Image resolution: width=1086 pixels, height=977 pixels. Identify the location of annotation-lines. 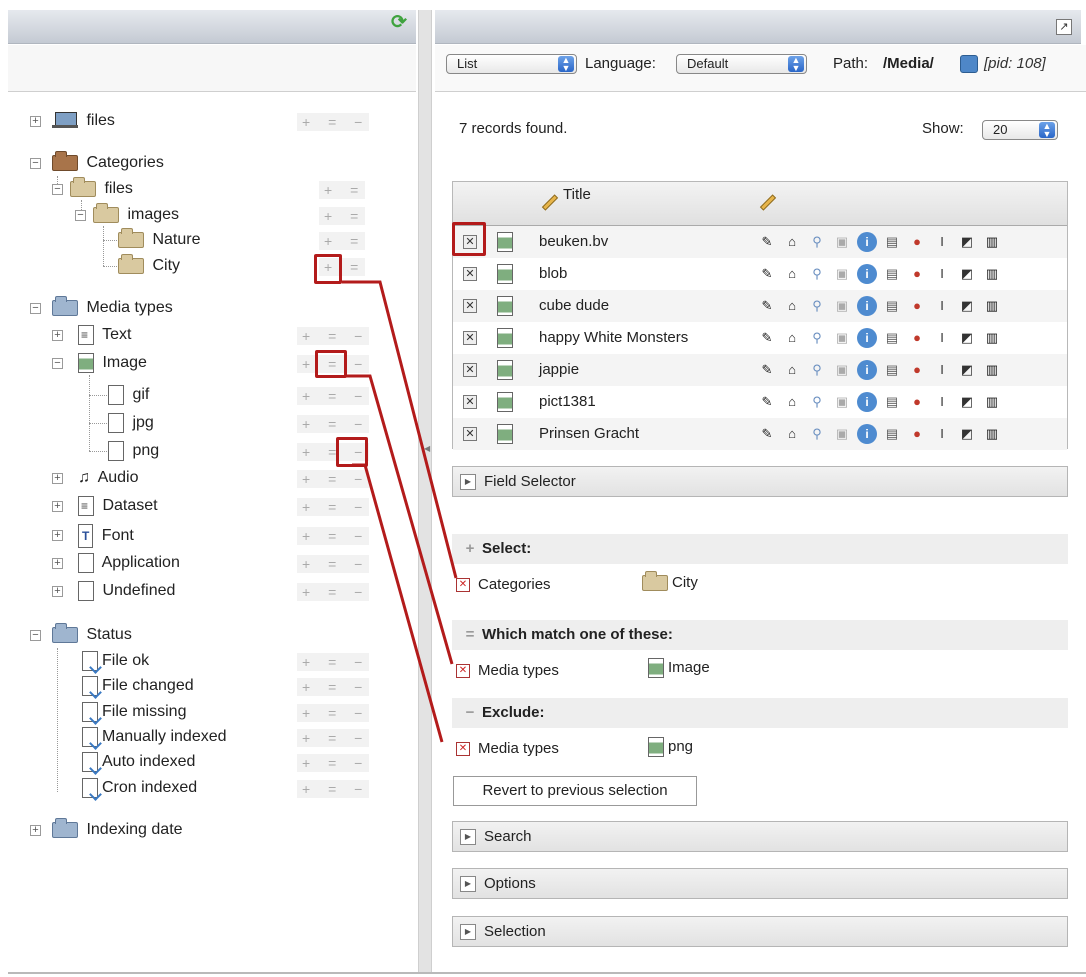
(400, 511).